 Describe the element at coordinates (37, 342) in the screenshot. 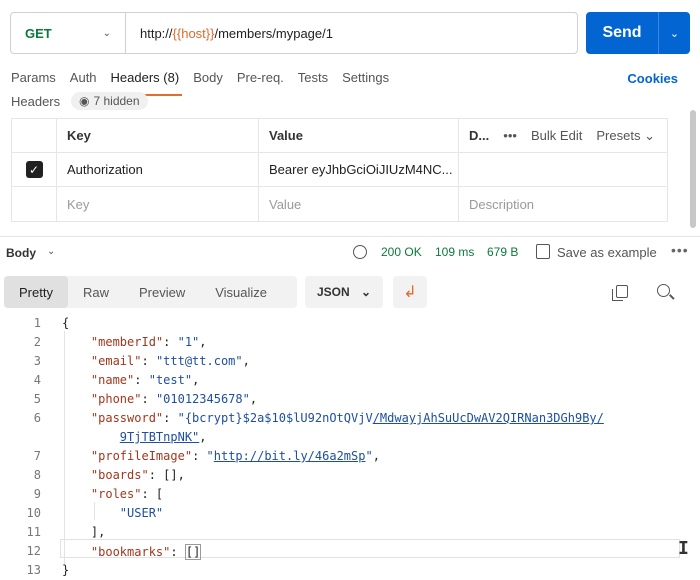

I see `line-number: 2` at that location.